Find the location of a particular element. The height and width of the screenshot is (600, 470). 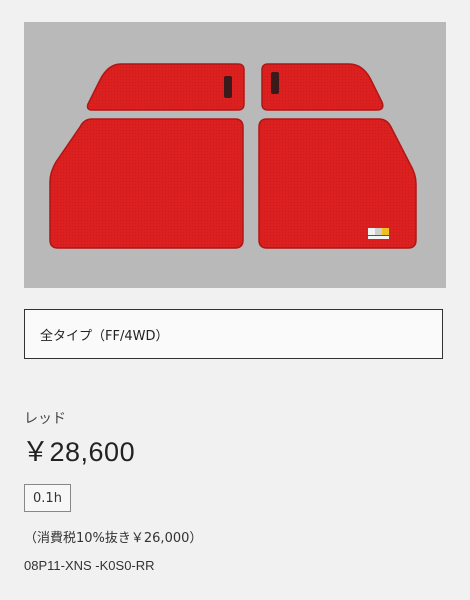

variant-select: 全タイプ（FF/4WD） is located at coordinates (233, 334).